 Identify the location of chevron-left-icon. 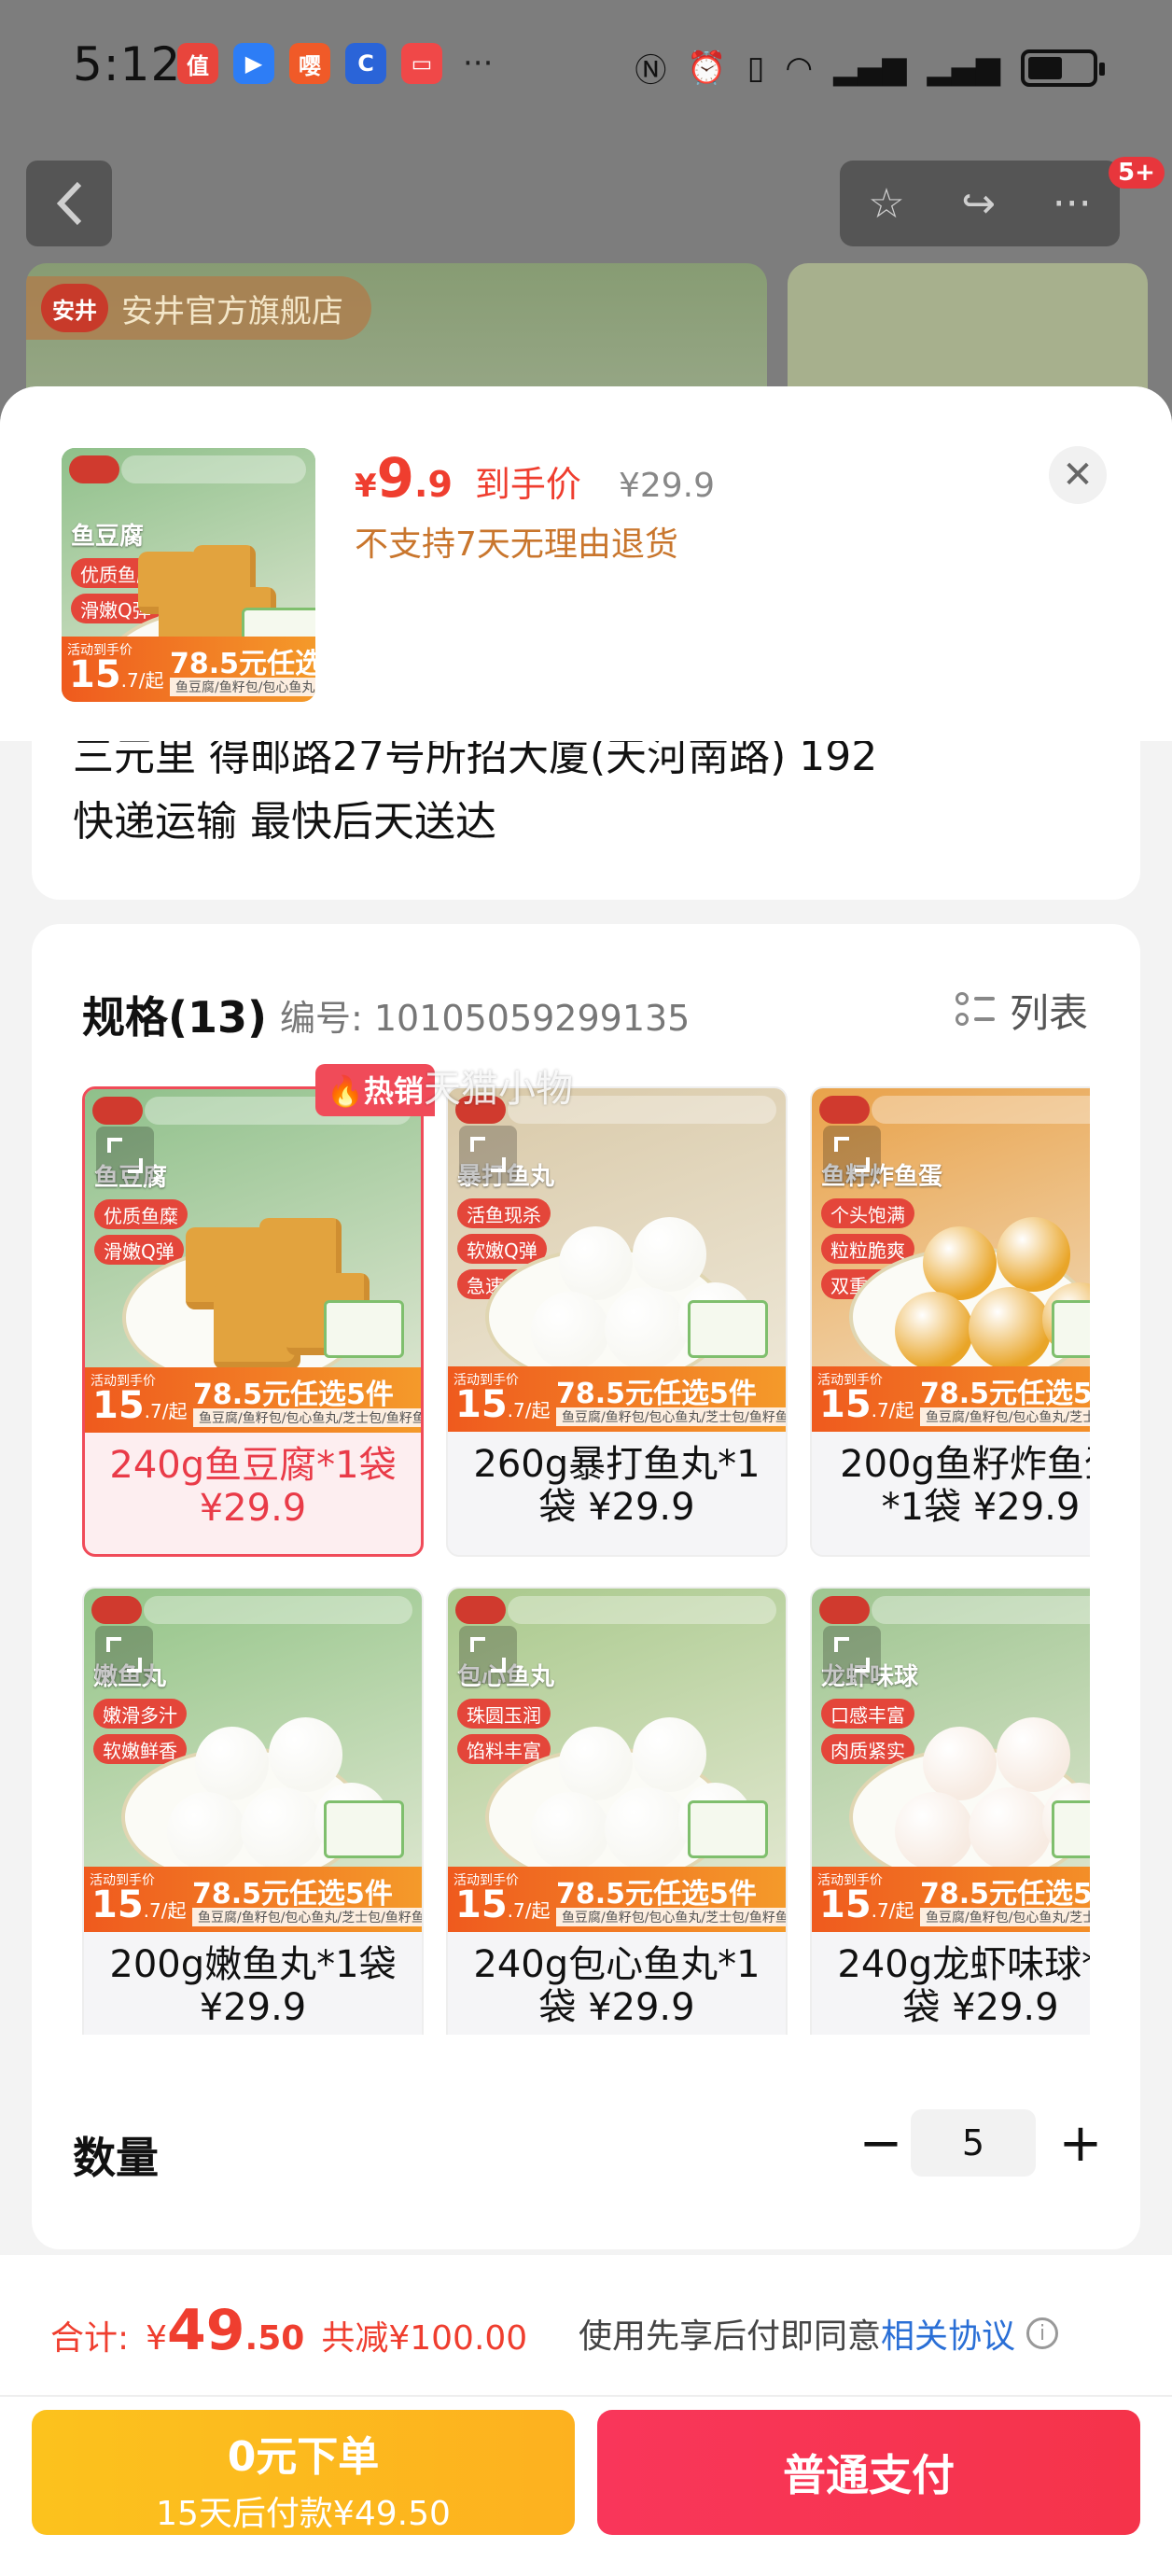
(69, 203).